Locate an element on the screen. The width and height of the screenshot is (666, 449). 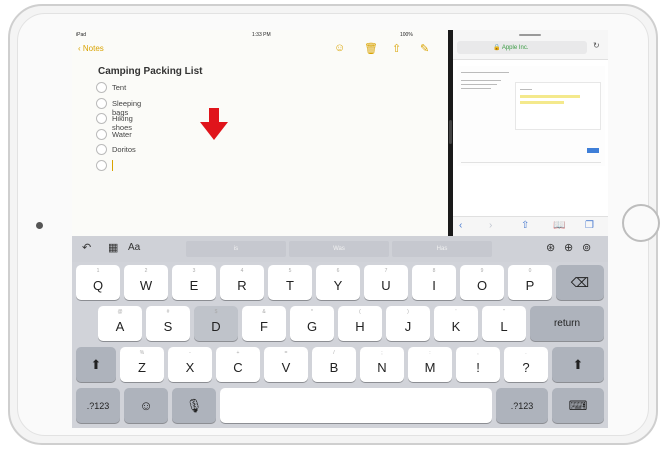
url-text: Apple Inc. is located at coordinates (515, 48).